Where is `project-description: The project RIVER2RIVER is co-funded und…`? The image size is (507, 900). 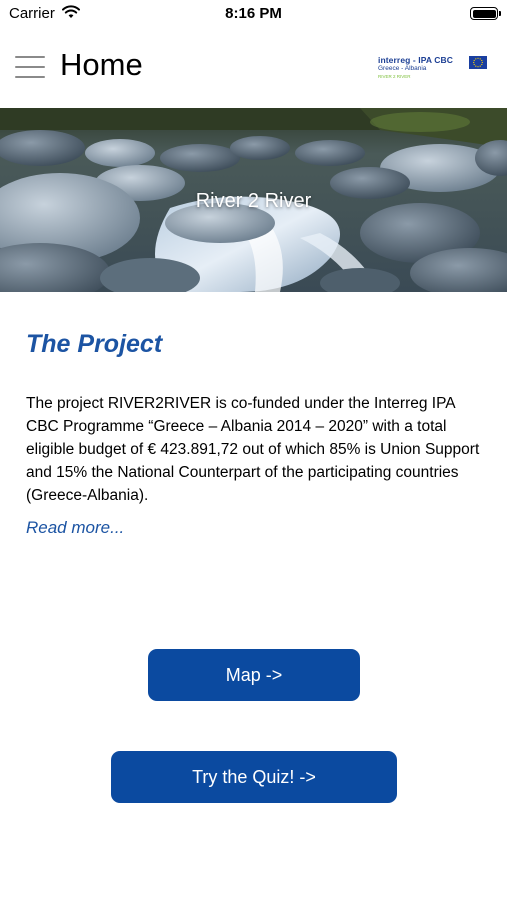 project-description: The project RIVER2RIVER is co-funded und… is located at coordinates (253, 449).